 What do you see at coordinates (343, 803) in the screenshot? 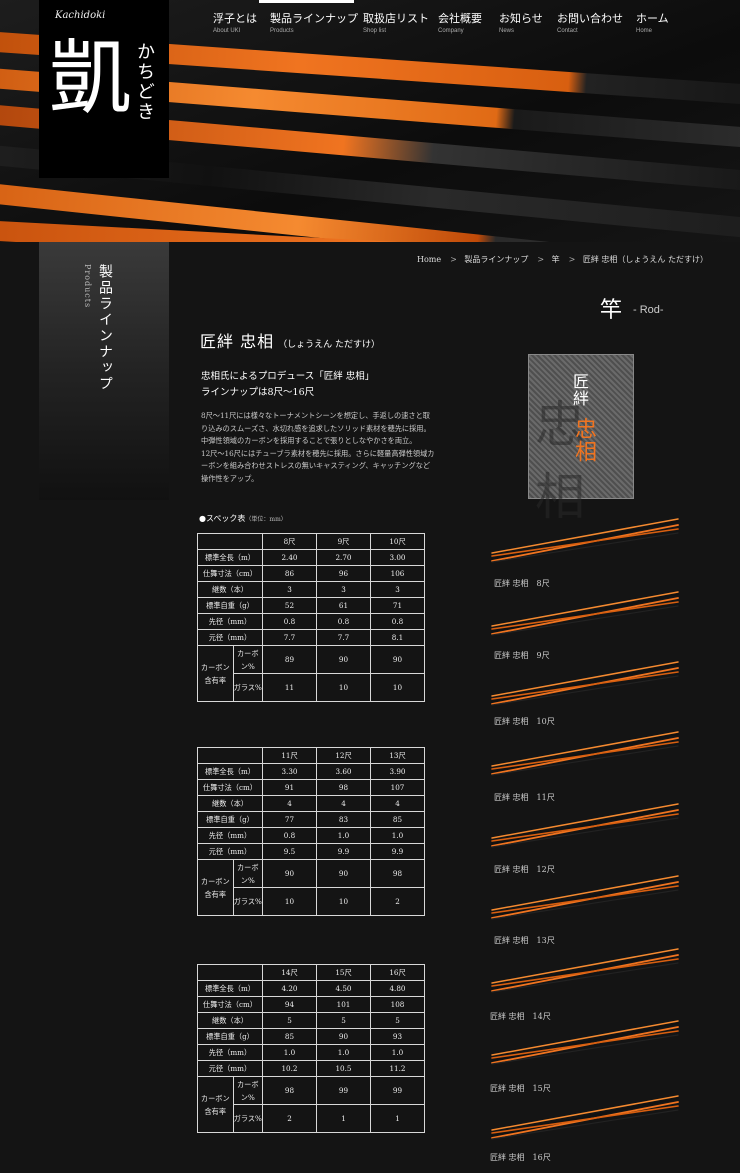
I see `spec-cell: 4` at bounding box center [343, 803].